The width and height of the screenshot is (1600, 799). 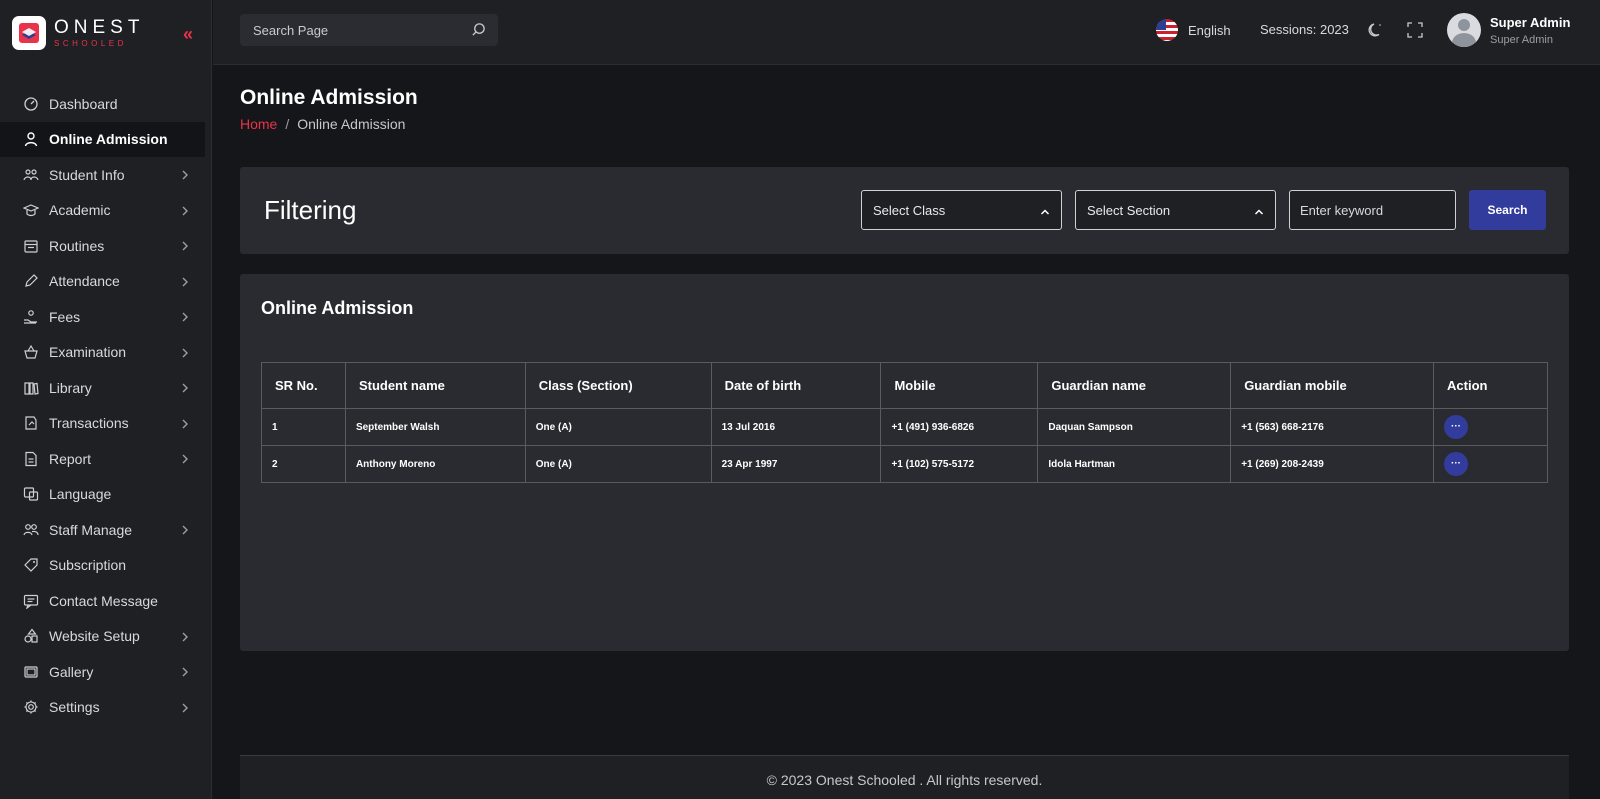 What do you see at coordinates (102, 388) in the screenshot?
I see `sidebar-item-library: Library` at bounding box center [102, 388].